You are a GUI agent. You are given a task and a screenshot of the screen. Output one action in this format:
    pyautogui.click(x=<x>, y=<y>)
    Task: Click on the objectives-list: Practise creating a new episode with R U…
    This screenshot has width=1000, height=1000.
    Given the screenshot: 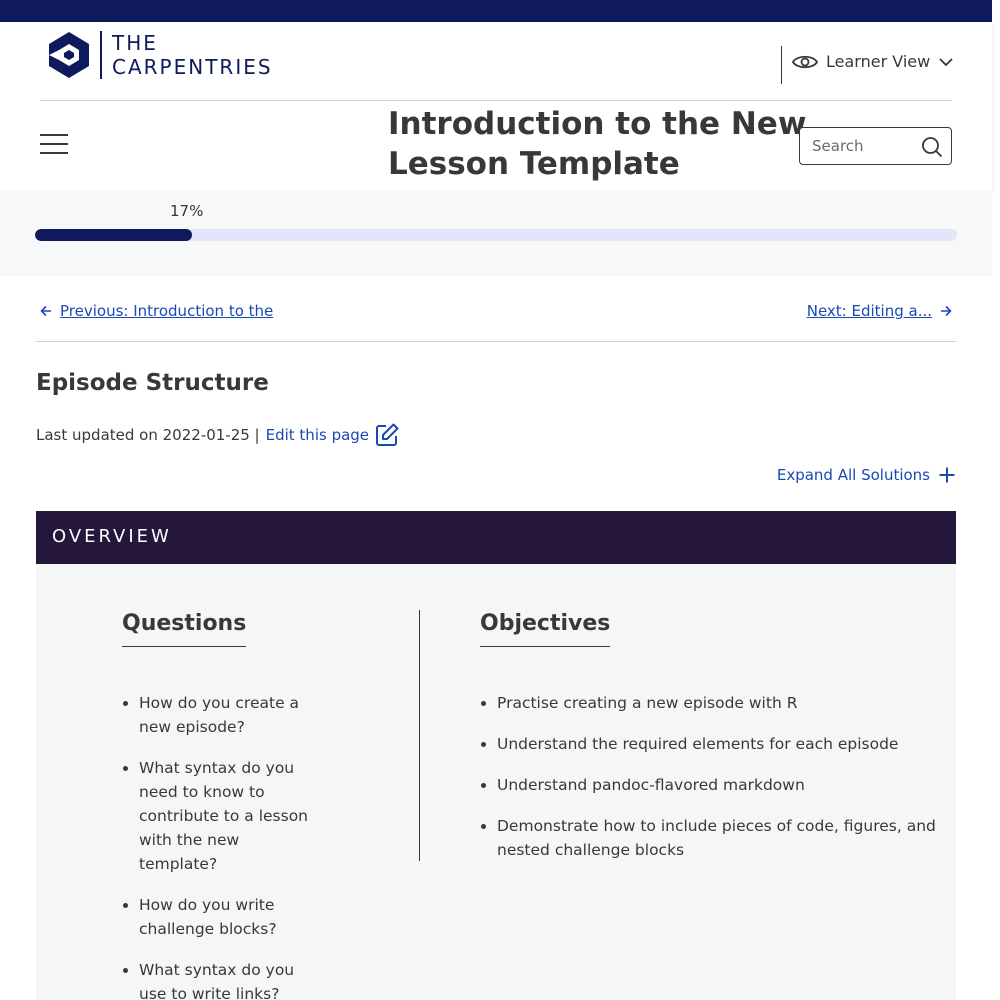 What is the action you would take?
    pyautogui.click(x=717, y=785)
    